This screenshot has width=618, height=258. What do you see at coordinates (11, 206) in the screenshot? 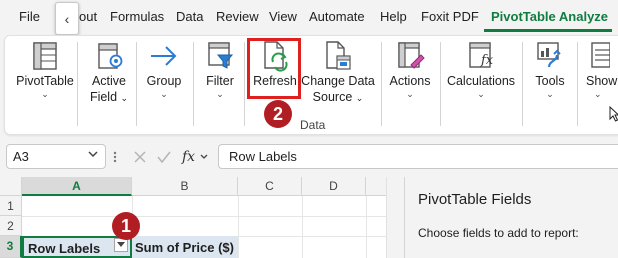
I see `row-header-1: 1` at bounding box center [11, 206].